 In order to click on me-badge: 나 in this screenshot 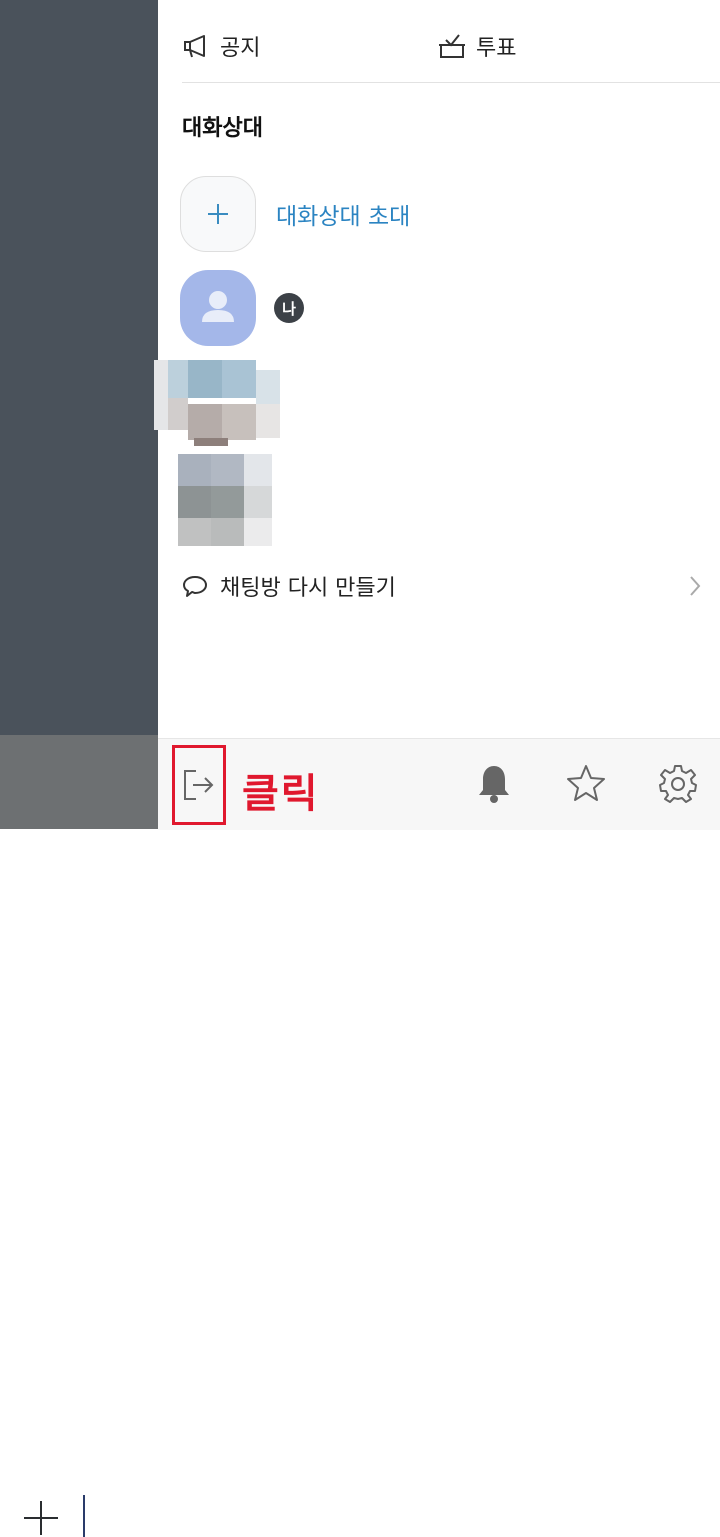, I will do `click(289, 308)`.